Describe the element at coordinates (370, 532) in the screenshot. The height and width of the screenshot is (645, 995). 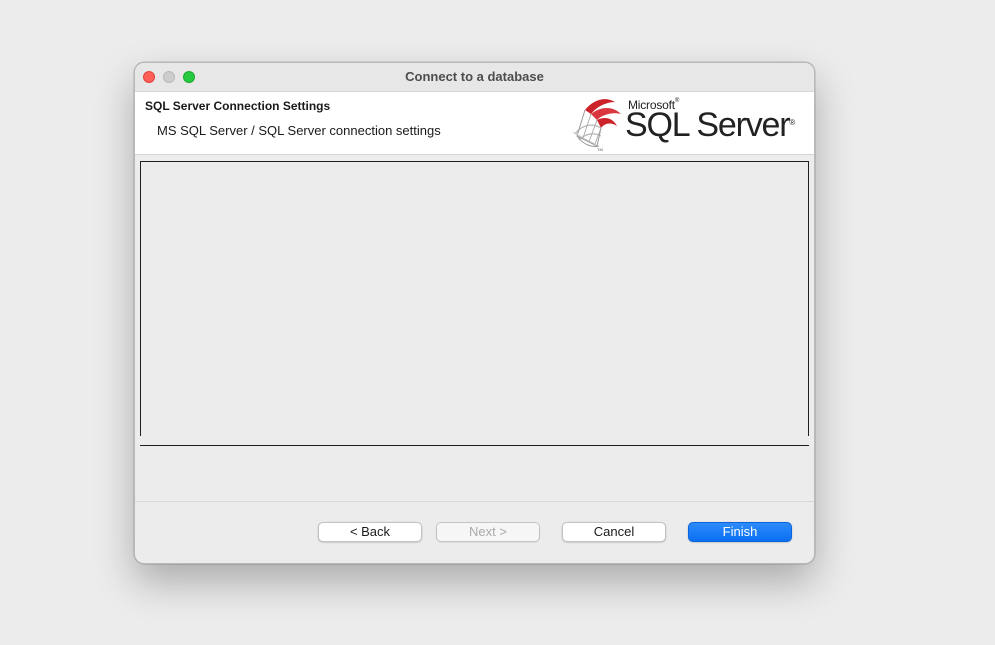
I see `back-button: < Back` at that location.